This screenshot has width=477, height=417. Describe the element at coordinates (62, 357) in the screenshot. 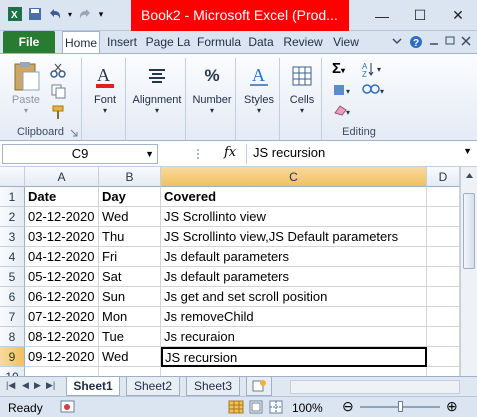

I see `table-cell: 09-12-2020` at that location.